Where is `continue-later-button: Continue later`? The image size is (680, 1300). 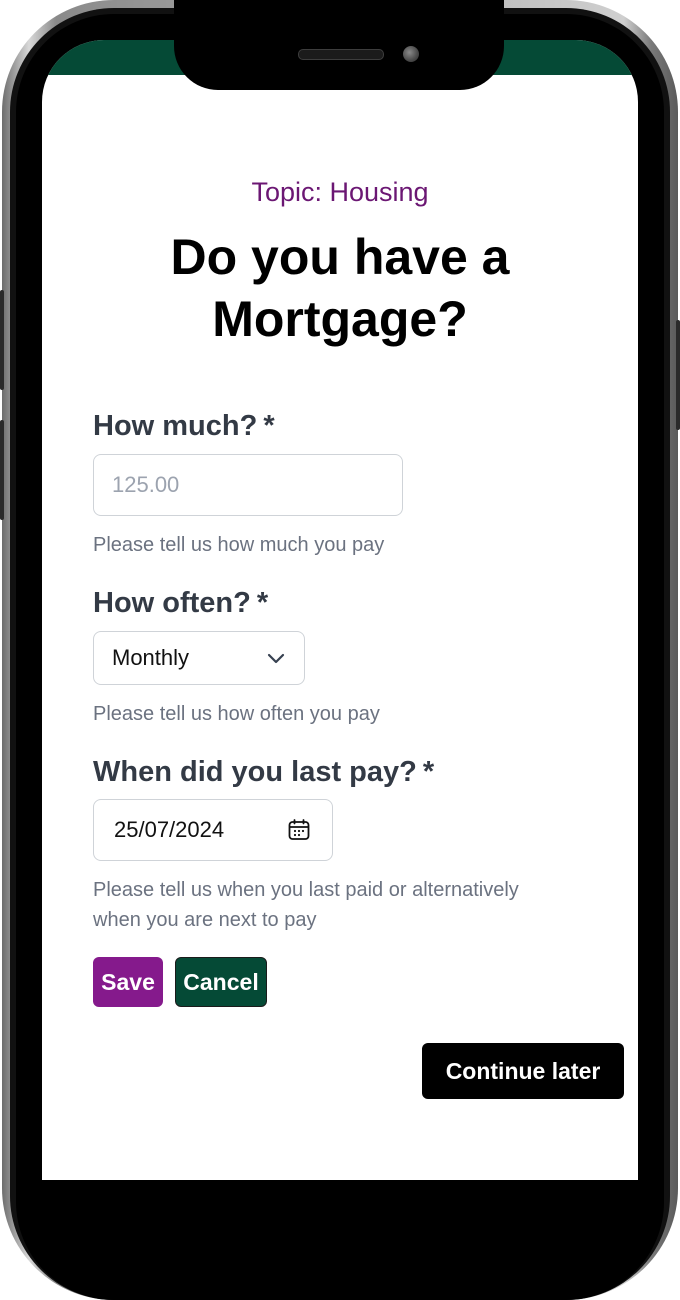 continue-later-button: Continue later is located at coordinates (523, 1071).